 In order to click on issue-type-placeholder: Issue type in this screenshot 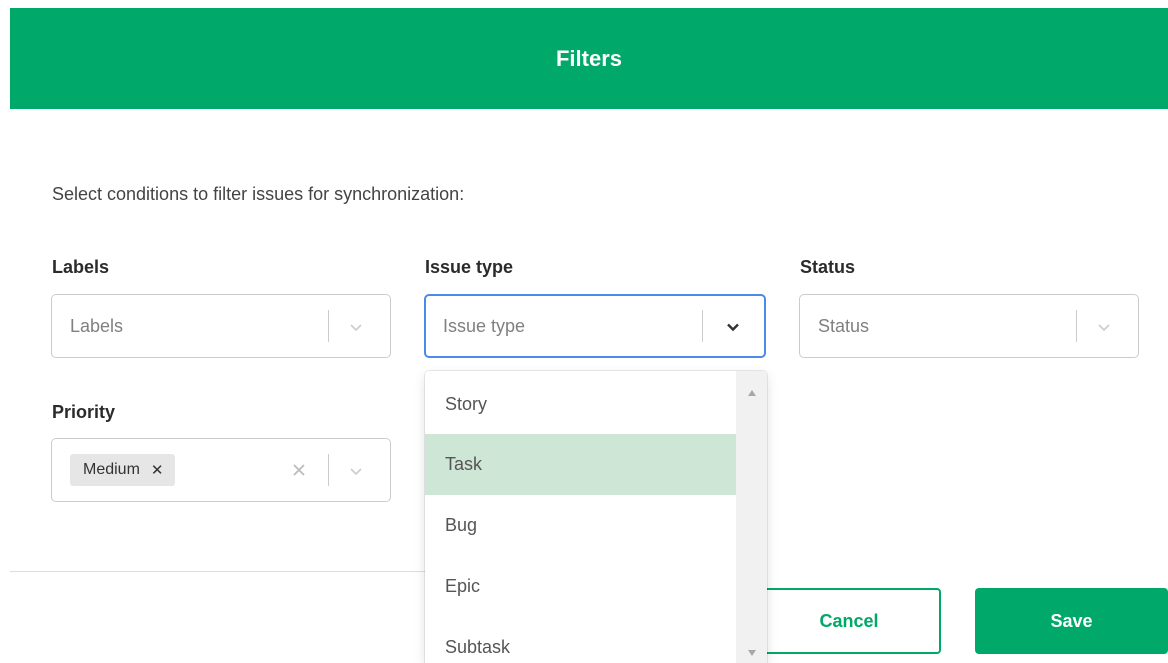, I will do `click(484, 326)`.